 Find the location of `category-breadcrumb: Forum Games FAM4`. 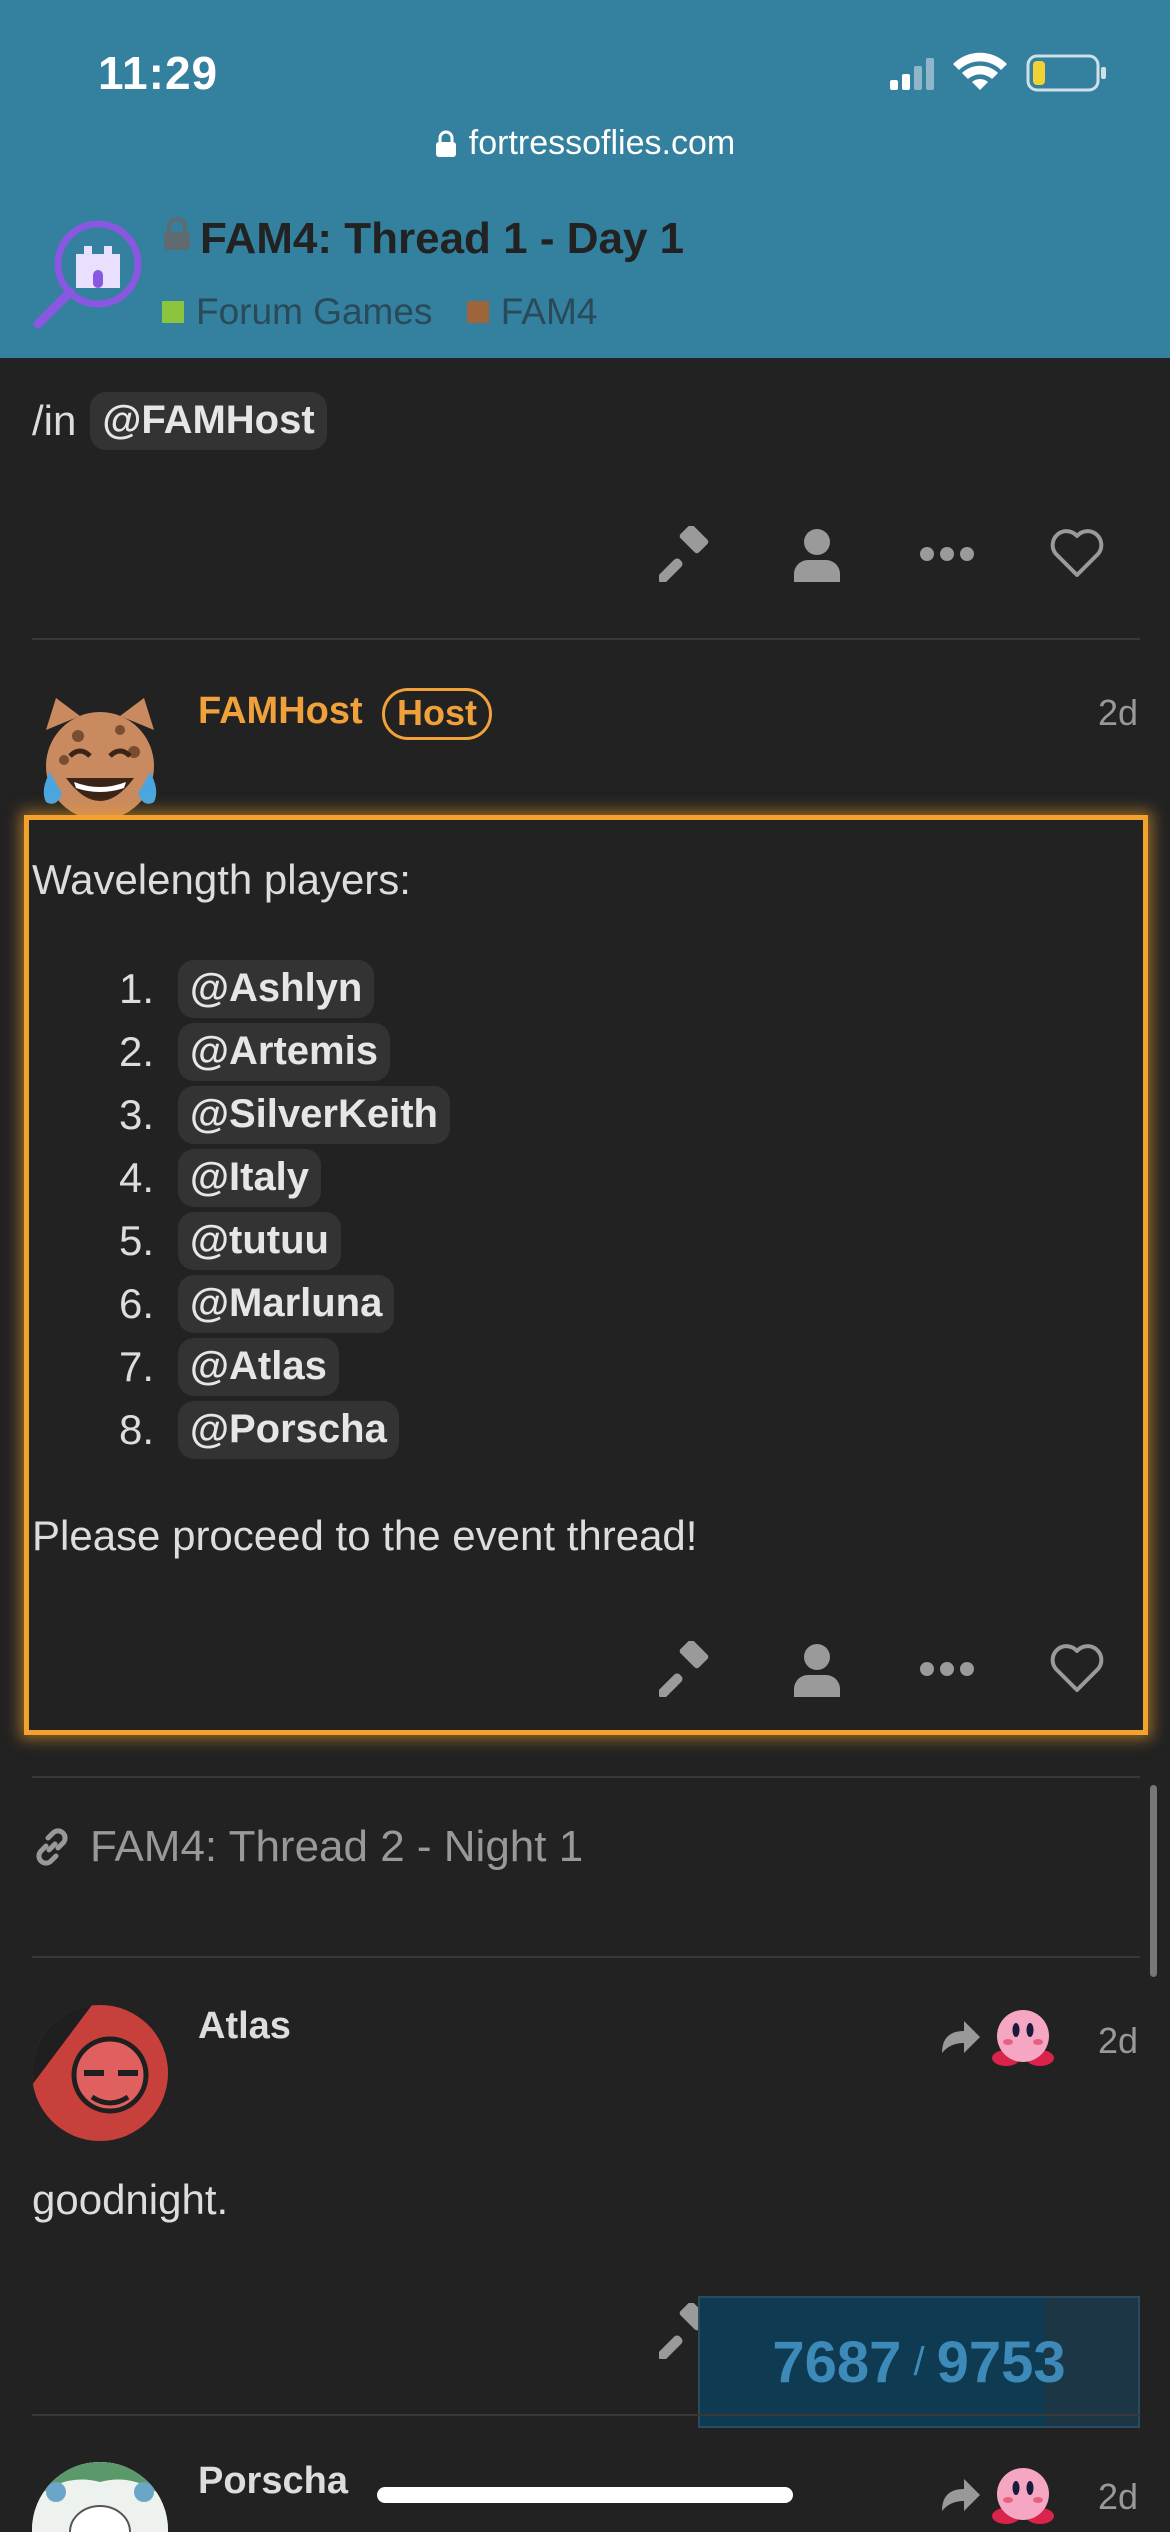

category-breadcrumb: Forum Games FAM4 is located at coordinates (391, 311).